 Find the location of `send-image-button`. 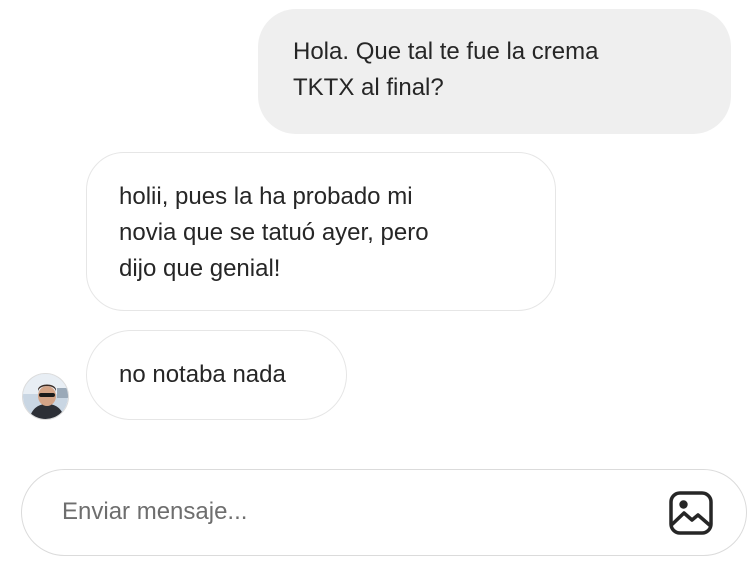

send-image-button is located at coordinates (691, 513).